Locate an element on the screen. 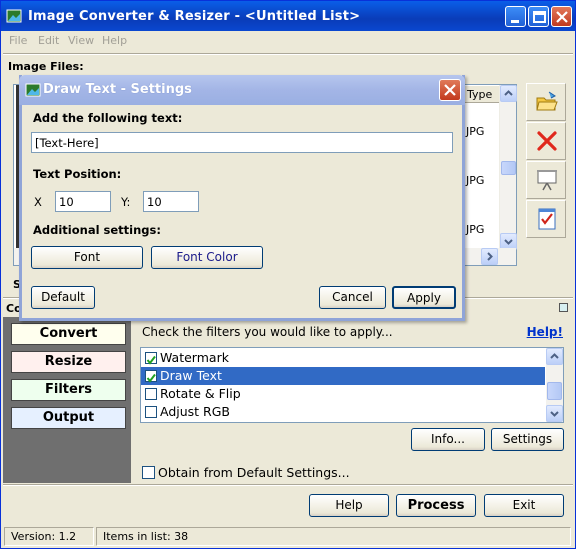 The height and width of the screenshot is (549, 576). menu-help: Help is located at coordinates (114, 40).